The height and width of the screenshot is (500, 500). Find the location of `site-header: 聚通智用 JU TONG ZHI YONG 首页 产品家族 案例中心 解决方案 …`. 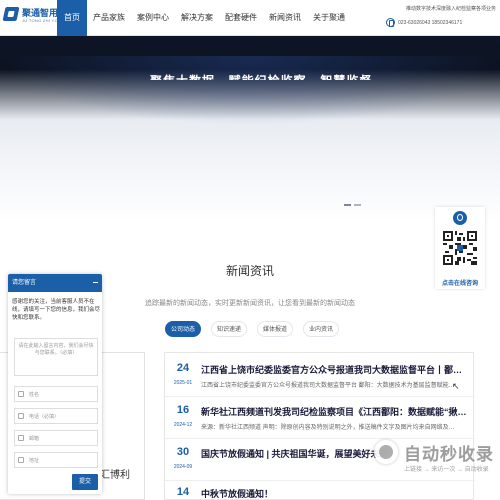

site-header: 聚通智用 JU TONG ZHI YONG 首页 产品家族 案例中心 解决方案 … is located at coordinates (250, 18).